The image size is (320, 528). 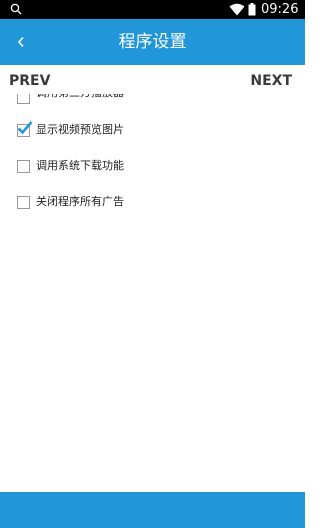 I want to click on page-title: 程序设置, so click(x=152, y=42).